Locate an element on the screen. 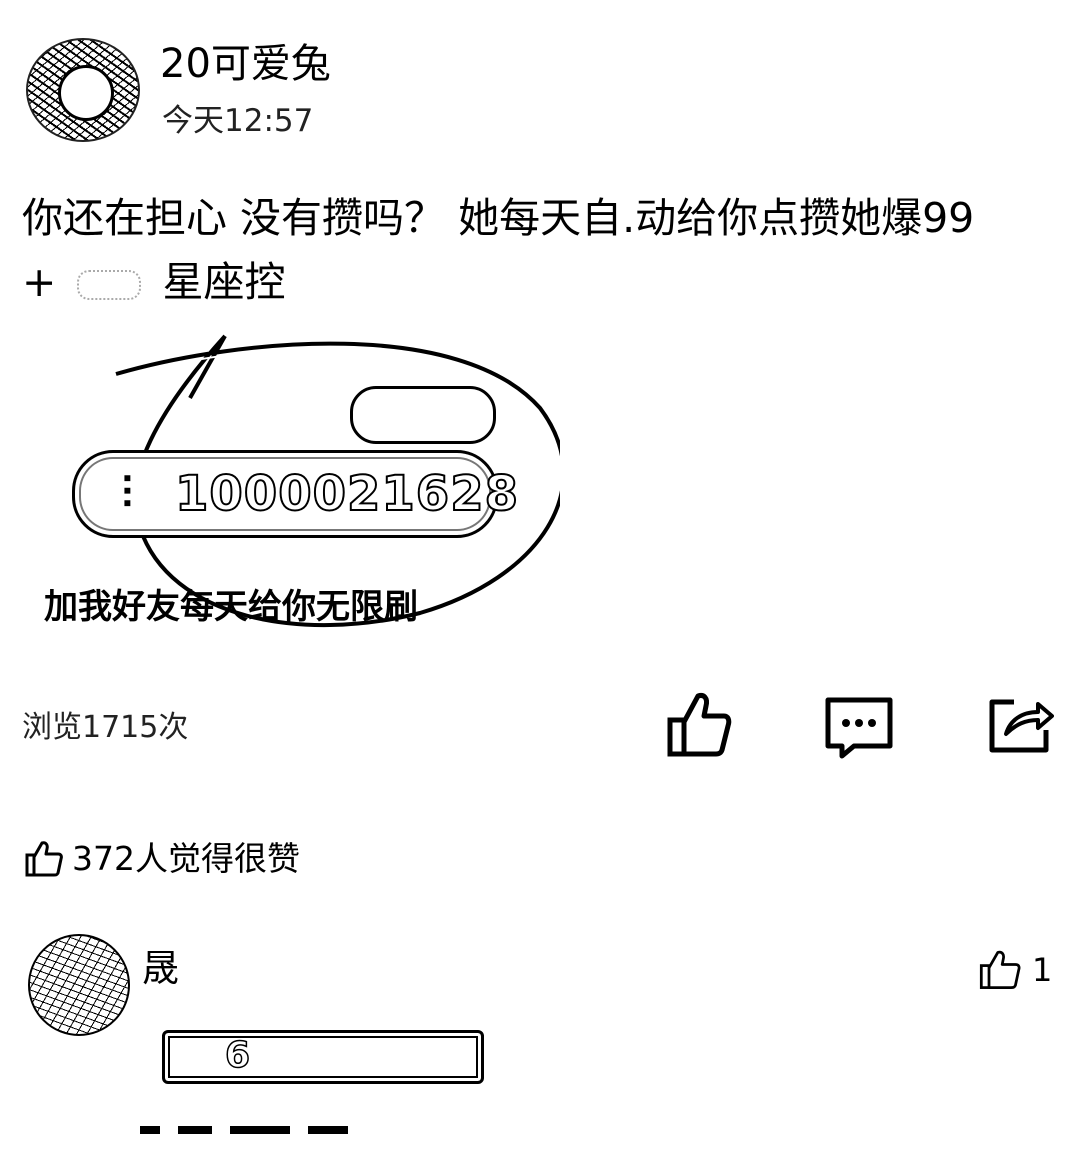  likes-summary: 372人觉得很赞 is located at coordinates (162, 859).